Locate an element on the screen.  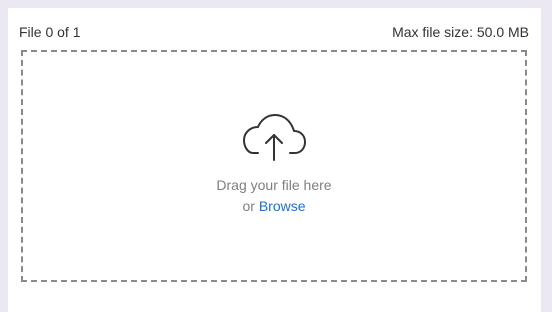
file-count-label: File 0 of 1 is located at coordinates (50, 32).